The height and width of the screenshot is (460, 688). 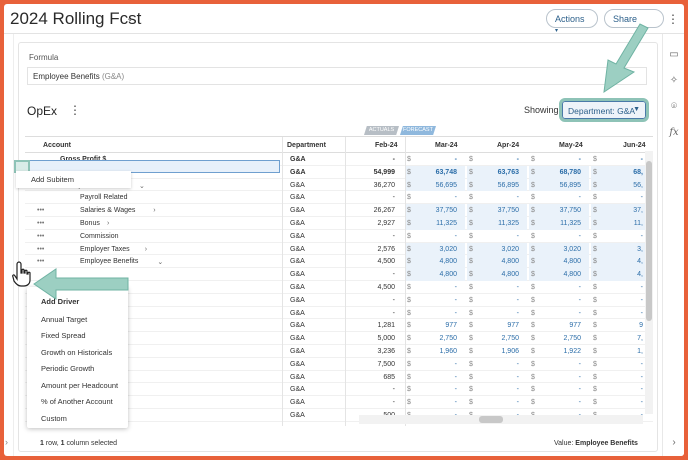 What do you see at coordinates (498, 338) in the screenshot?
I see `cell-apr: 2,750` at bounding box center [498, 338].